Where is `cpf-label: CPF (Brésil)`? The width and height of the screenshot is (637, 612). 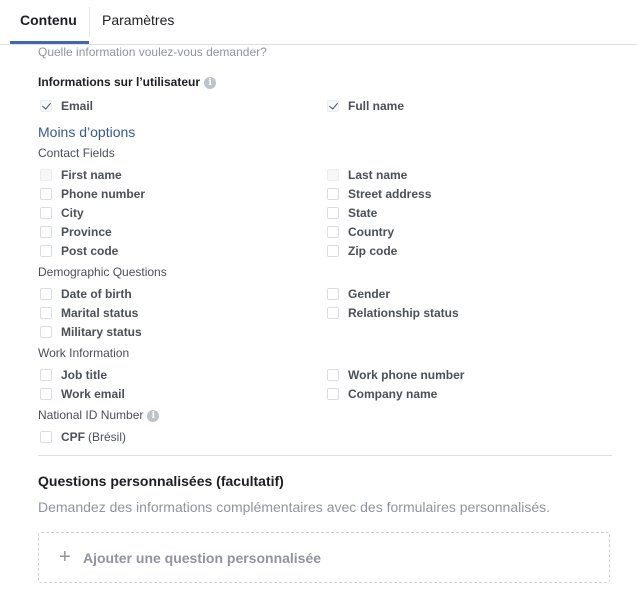
cpf-label: CPF (Brésil) is located at coordinates (93, 437).